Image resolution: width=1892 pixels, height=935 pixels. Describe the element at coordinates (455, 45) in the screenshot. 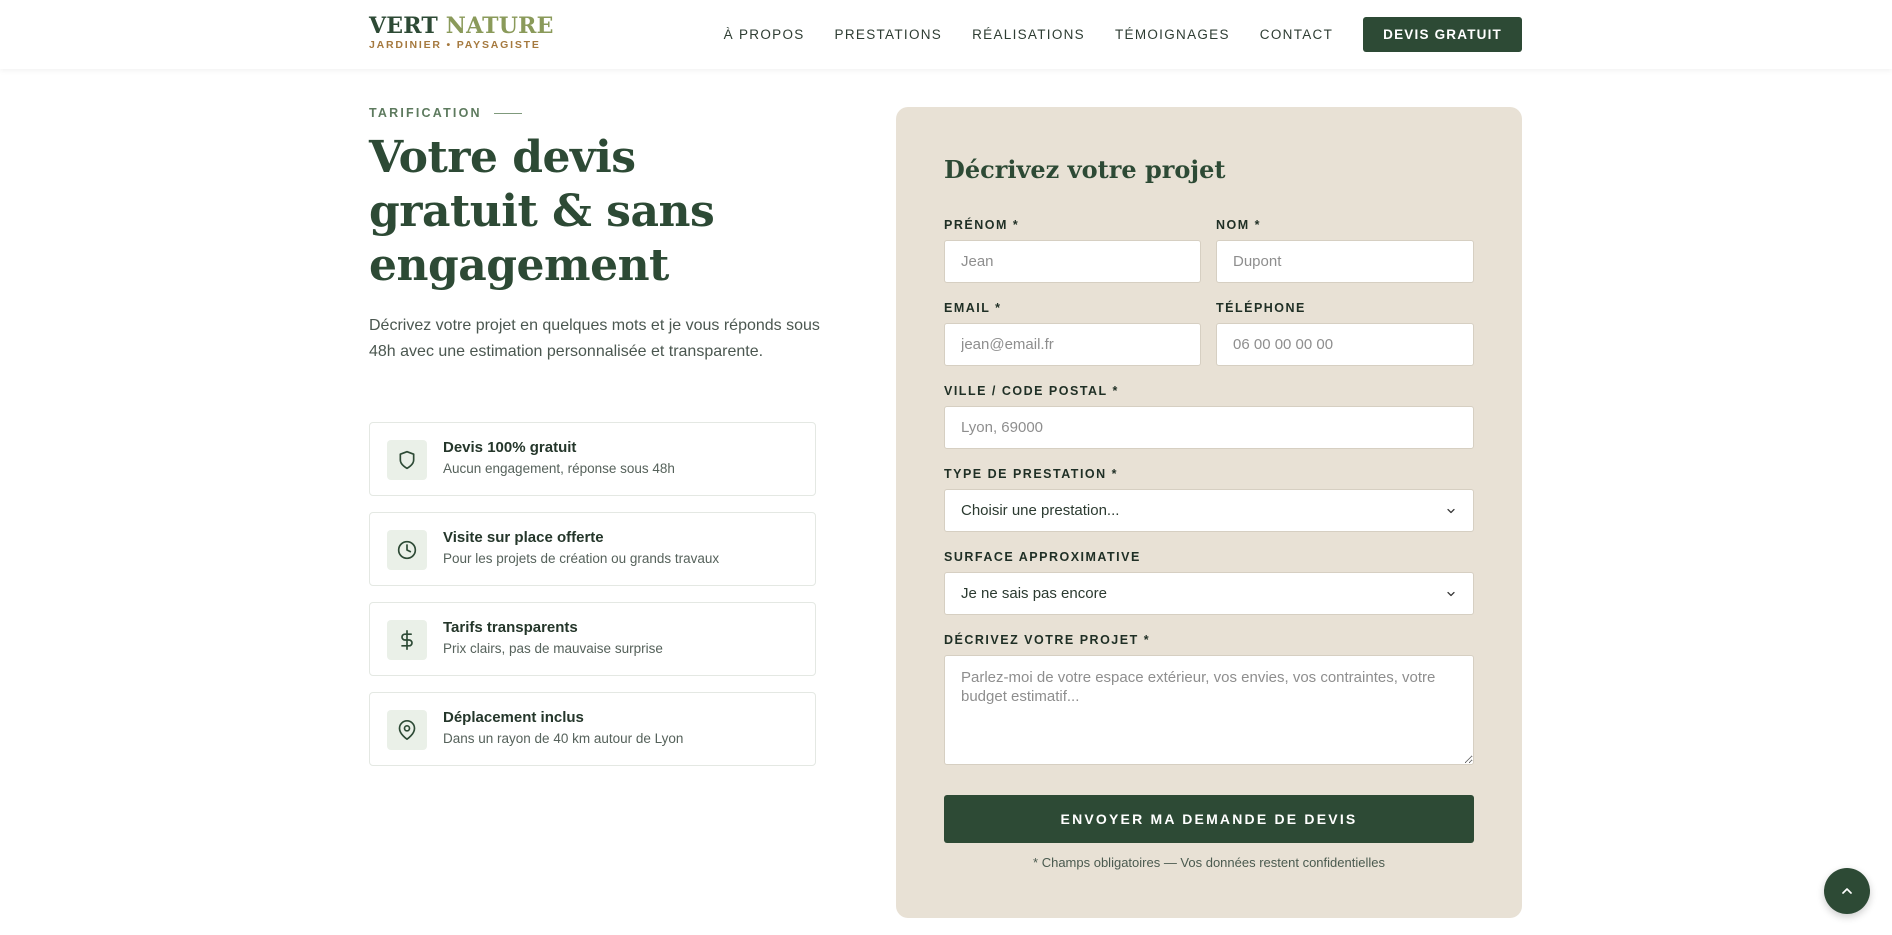

I see `logo-tagline: JARDINIER • PAYSAGISTE` at that location.